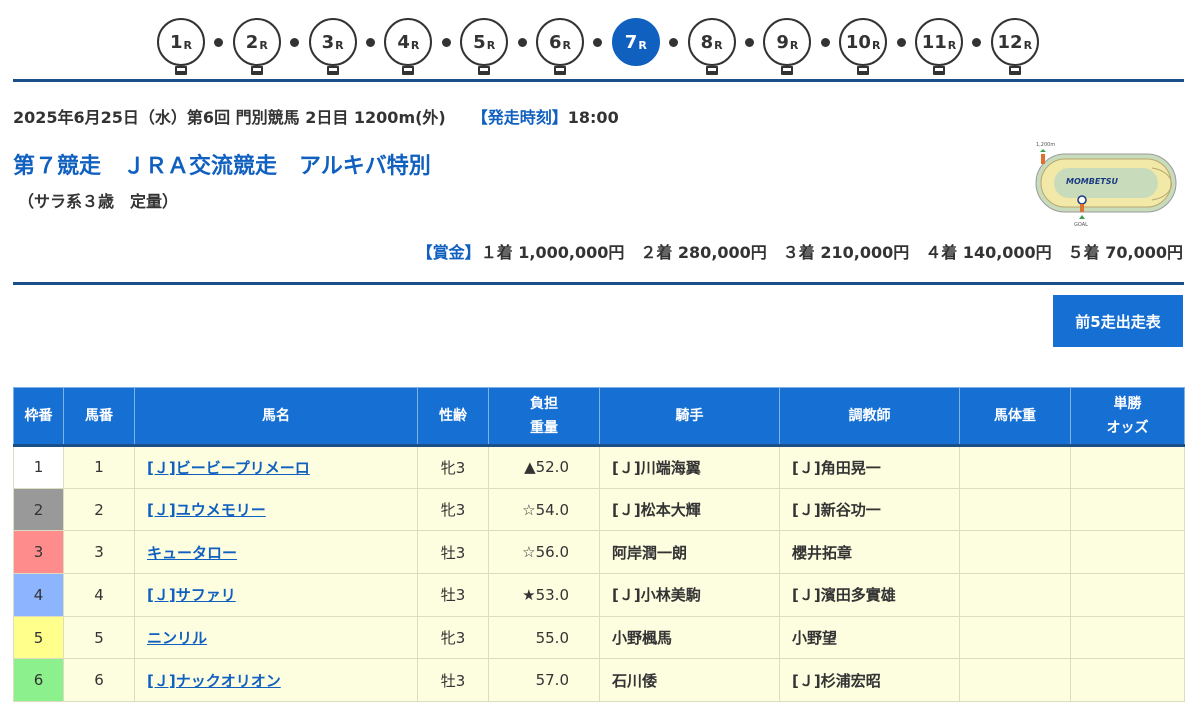 Image resolution: width=1197 pixels, height=703 pixels. I want to click on race-tab-2: 2R, so click(256, 48).